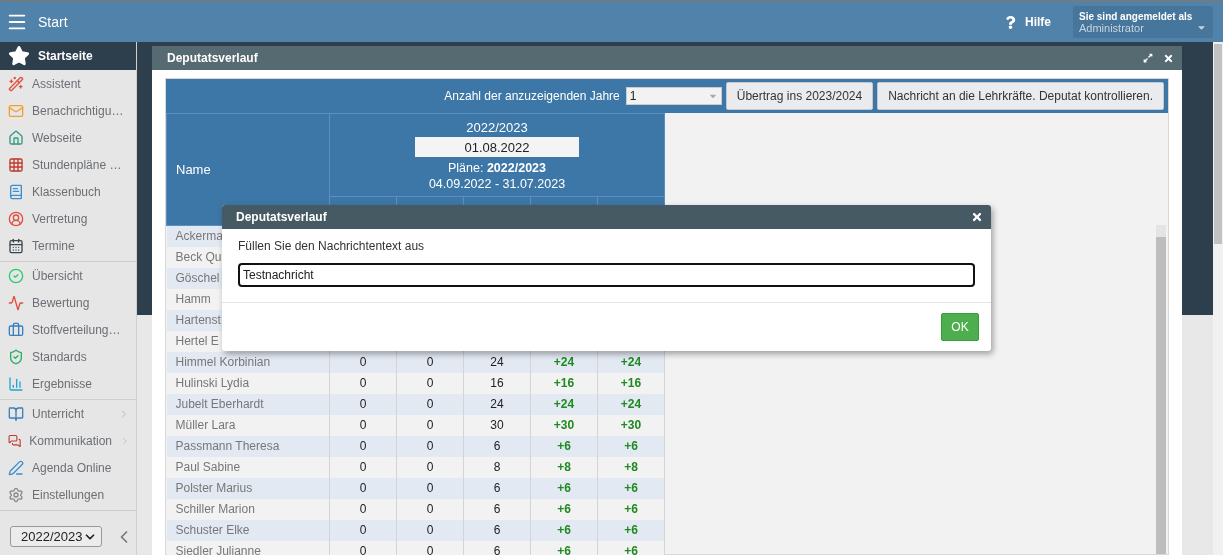 The height and width of the screenshot is (555, 1223). I want to click on name-cell: Siedler Julianne, so click(248, 547).